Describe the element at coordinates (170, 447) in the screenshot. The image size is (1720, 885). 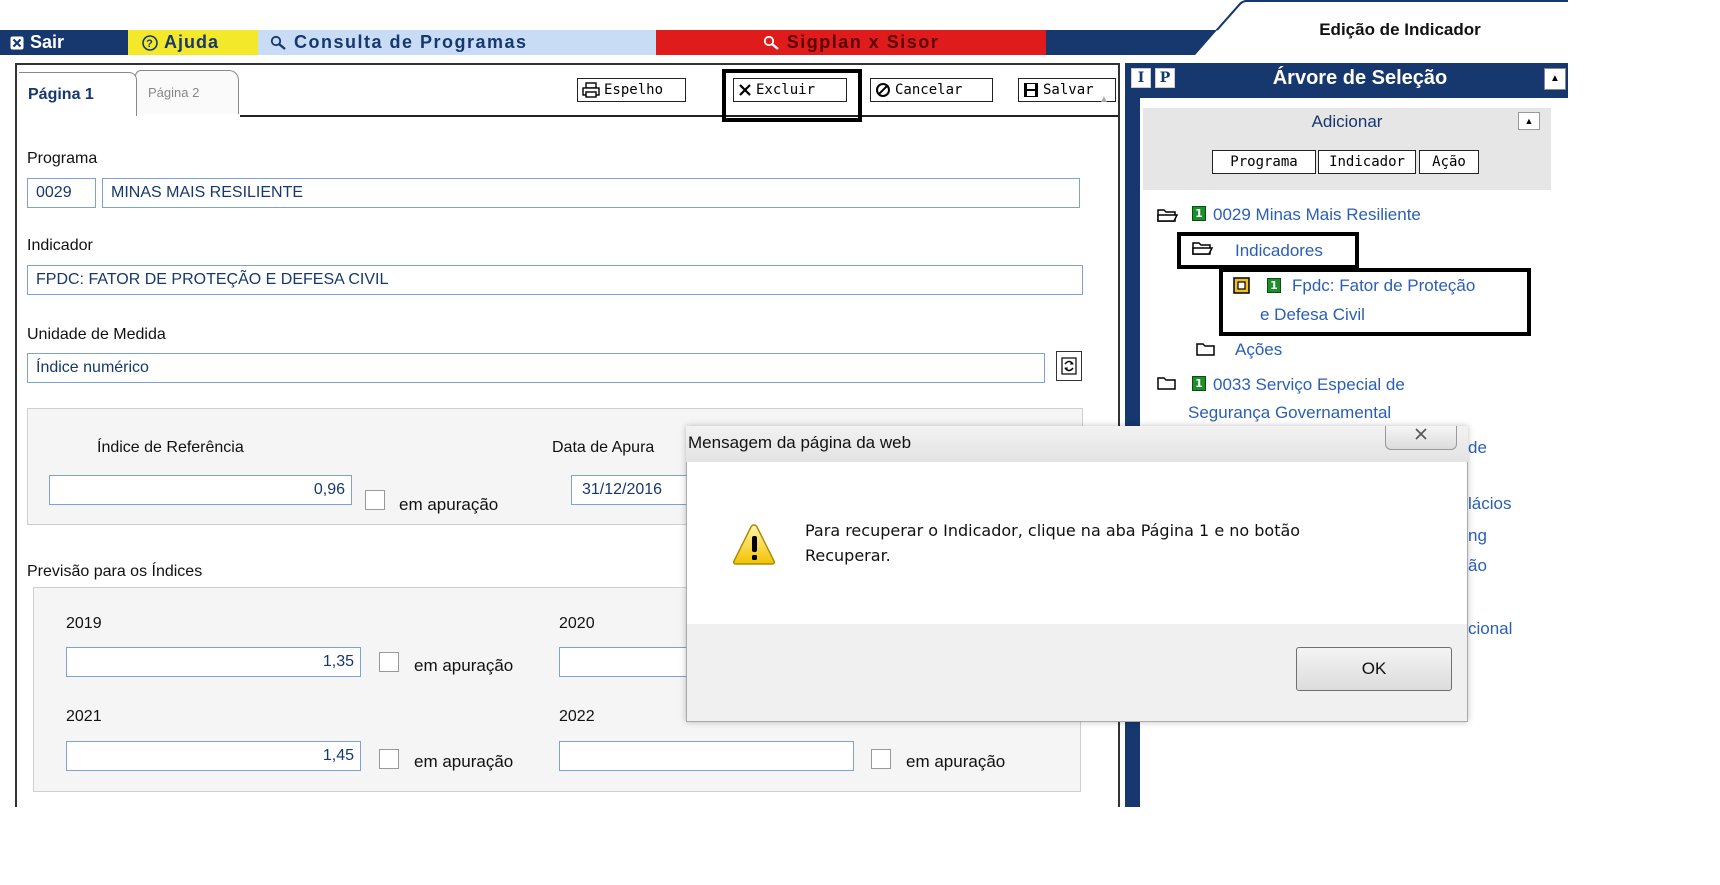
I see `indice-referencia-label: Índice de Referência` at that location.